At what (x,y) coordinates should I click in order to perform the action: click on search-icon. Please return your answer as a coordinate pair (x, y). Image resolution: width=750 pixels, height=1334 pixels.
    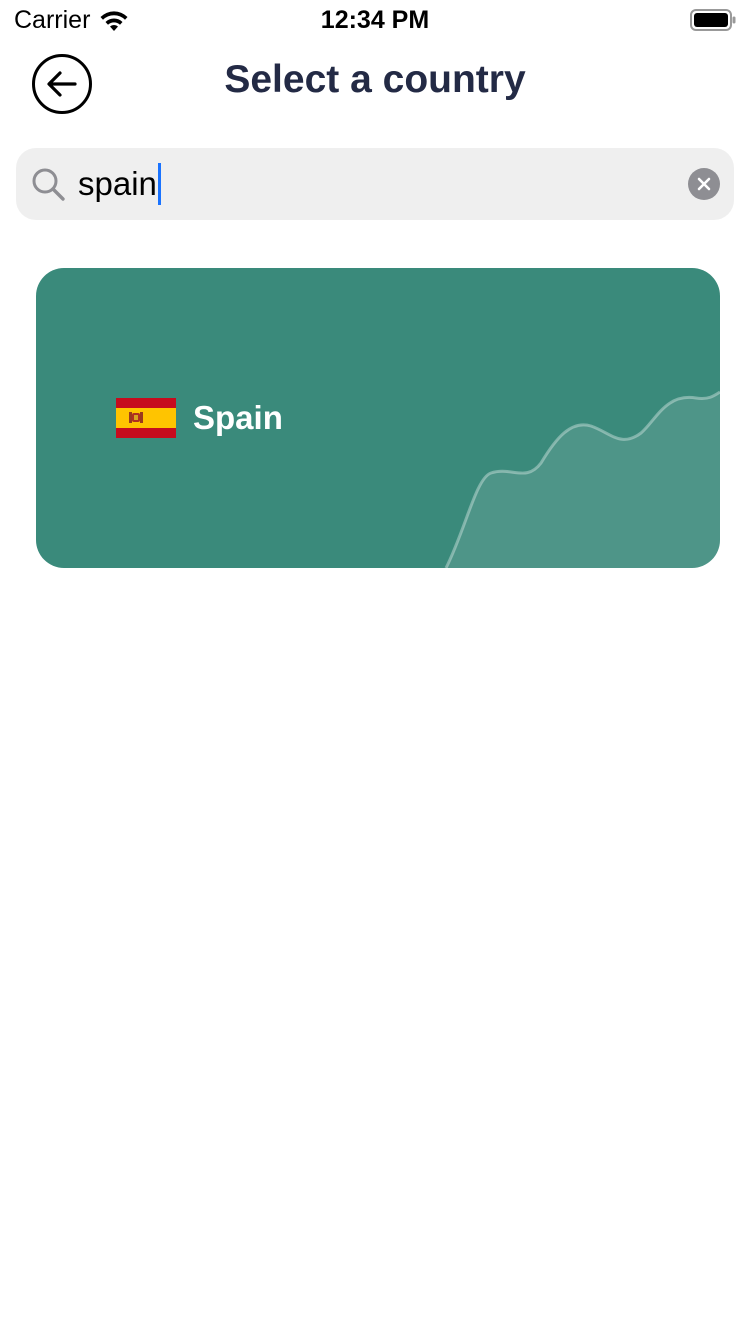
    Looking at the image, I should click on (48, 184).